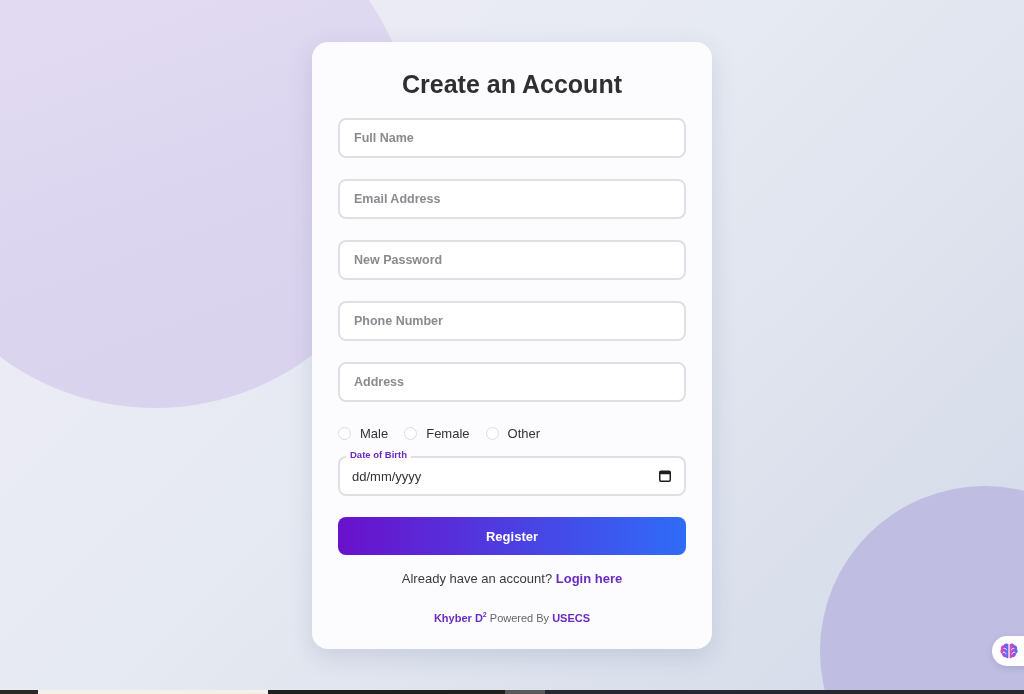 Image resolution: width=1024 pixels, height=694 pixels. Describe the element at coordinates (512, 536) in the screenshot. I see `register-button: Register` at that location.